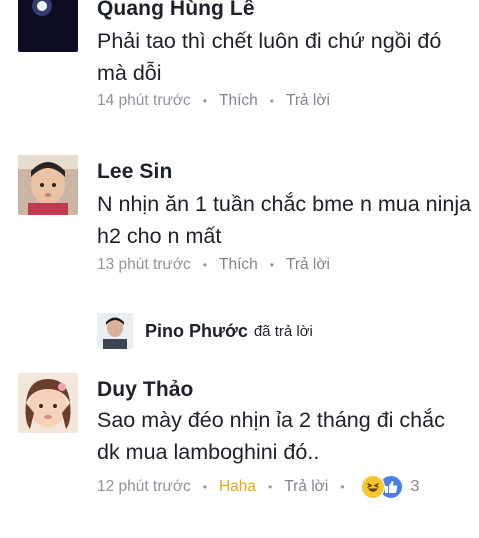  What do you see at coordinates (176, 10) in the screenshot?
I see `comment-author: Quang Hùng Lê` at bounding box center [176, 10].